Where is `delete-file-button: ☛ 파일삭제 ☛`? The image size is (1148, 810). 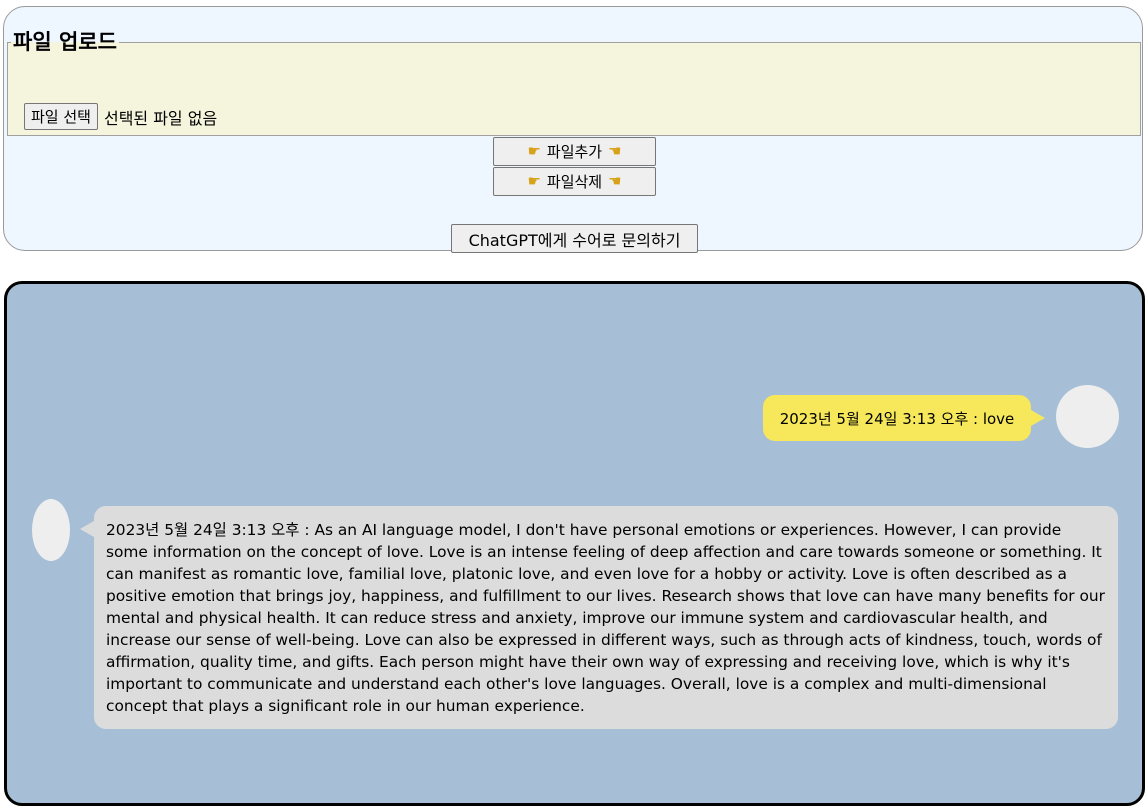
delete-file-button: ☛ 파일삭제 ☛ is located at coordinates (574, 181).